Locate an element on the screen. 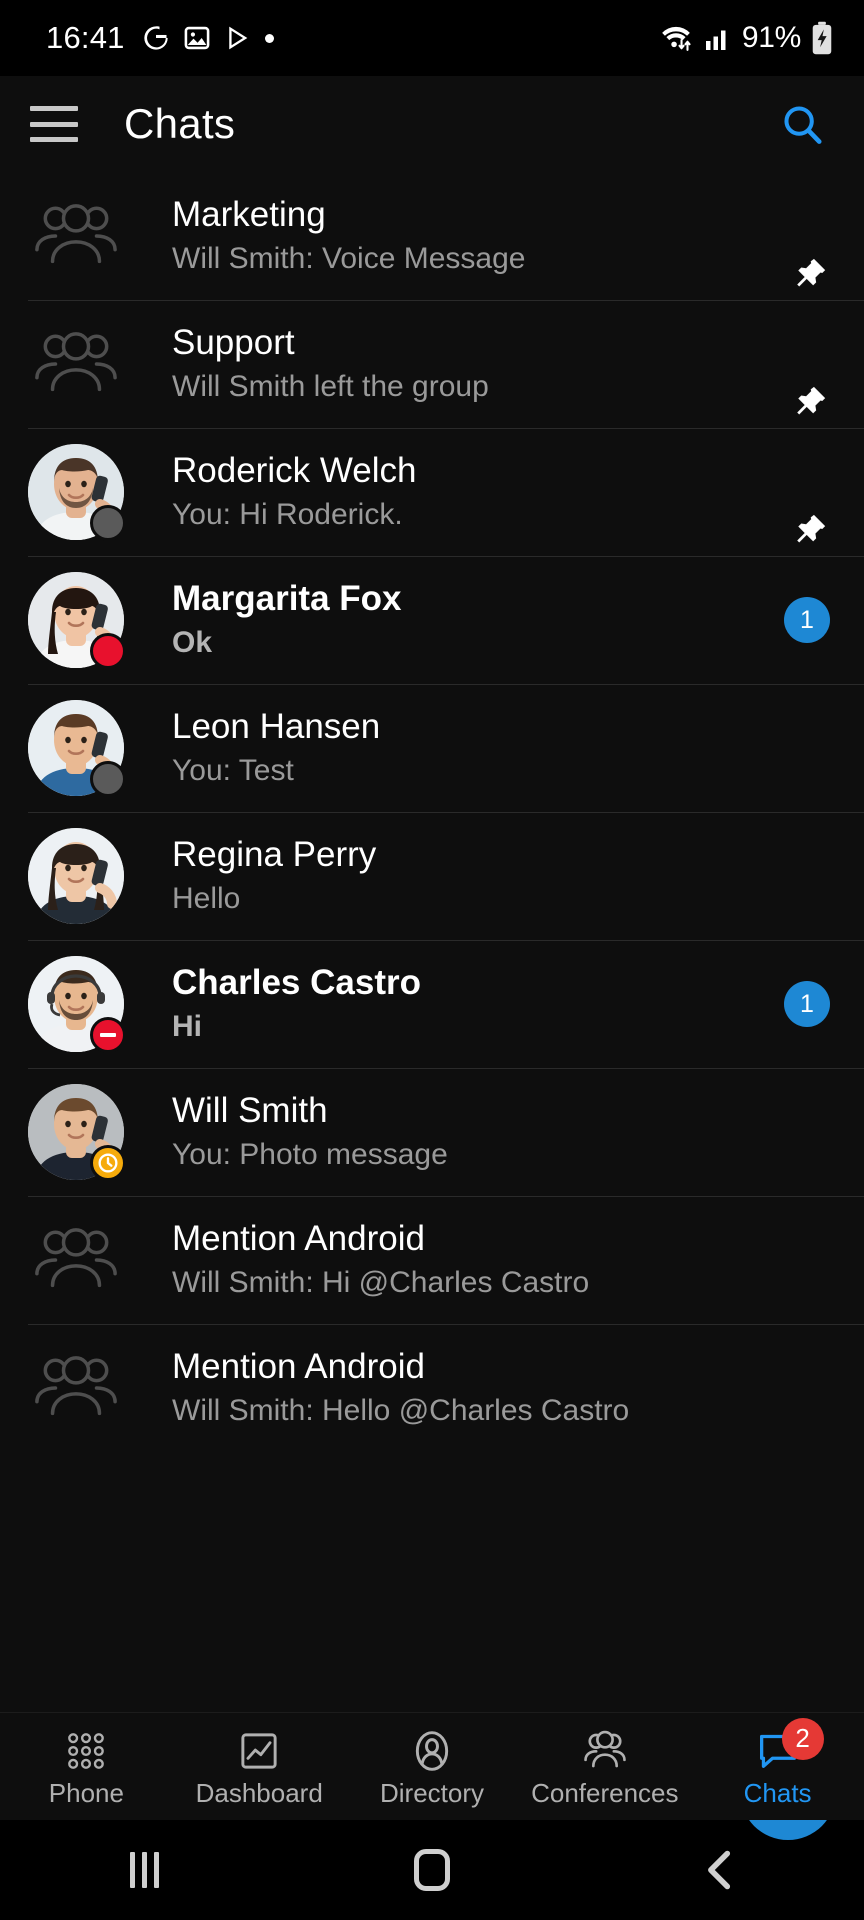 This screenshot has height=1920, width=864. chat-item-name: Regina Perry is located at coordinates (274, 854).